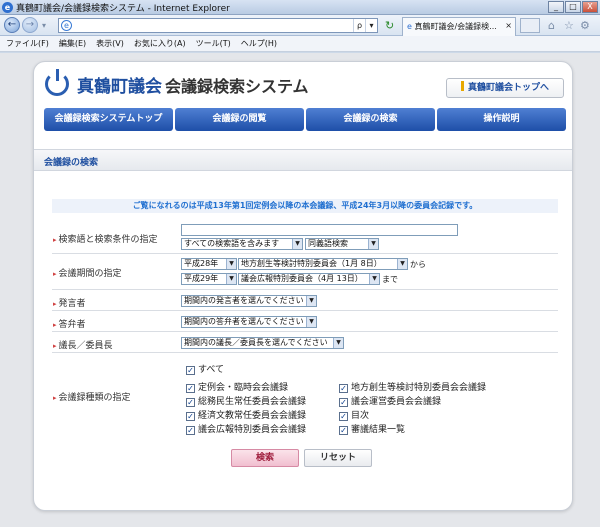  What do you see at coordinates (551, 25) in the screenshot?
I see `home-icon: ⌂` at bounding box center [551, 25].